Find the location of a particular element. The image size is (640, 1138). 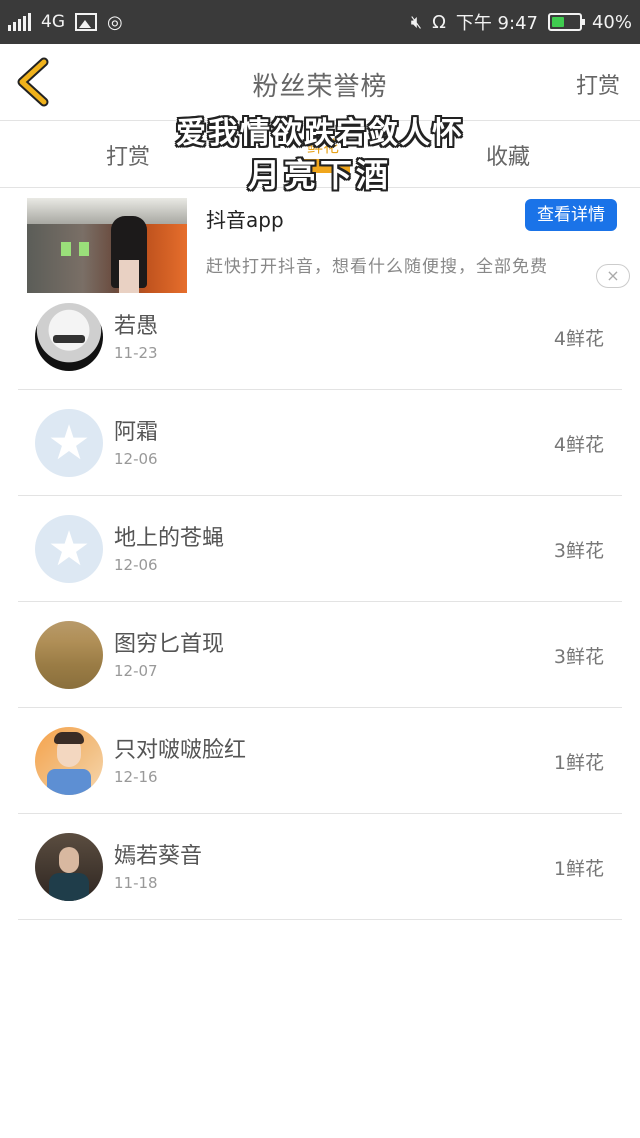

ad-close-button: × is located at coordinates (613, 276).